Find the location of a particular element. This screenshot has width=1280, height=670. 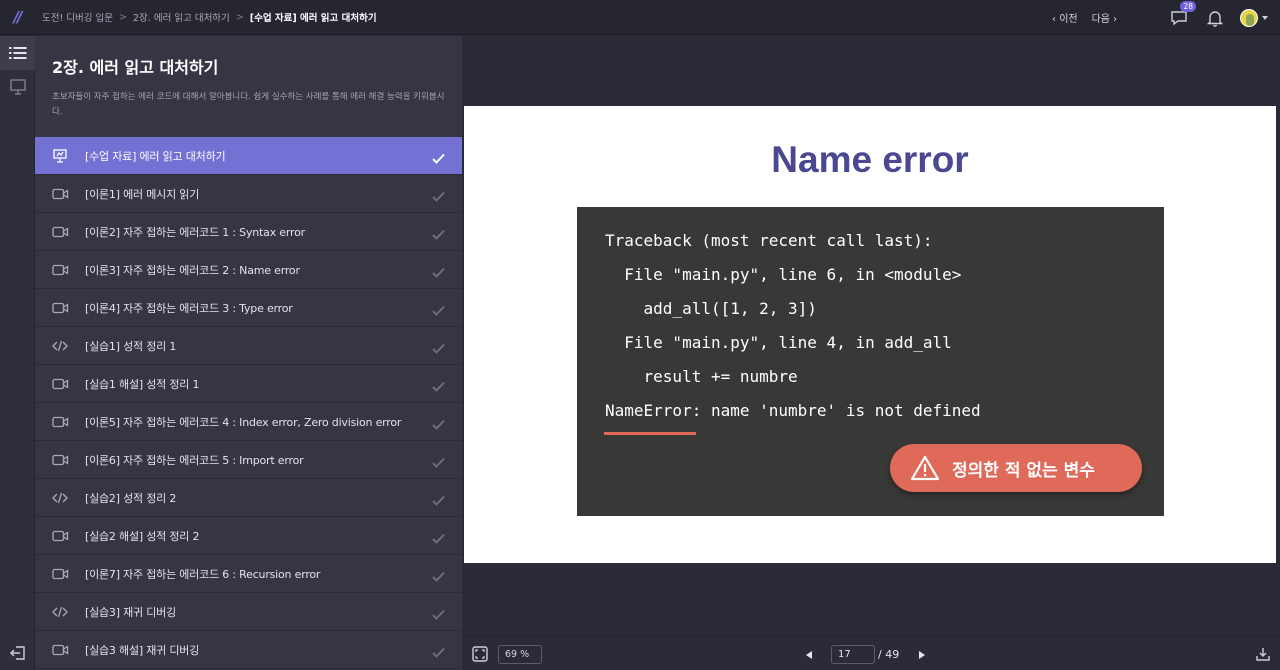

chevron-down-icon is located at coordinates (1265, 17).